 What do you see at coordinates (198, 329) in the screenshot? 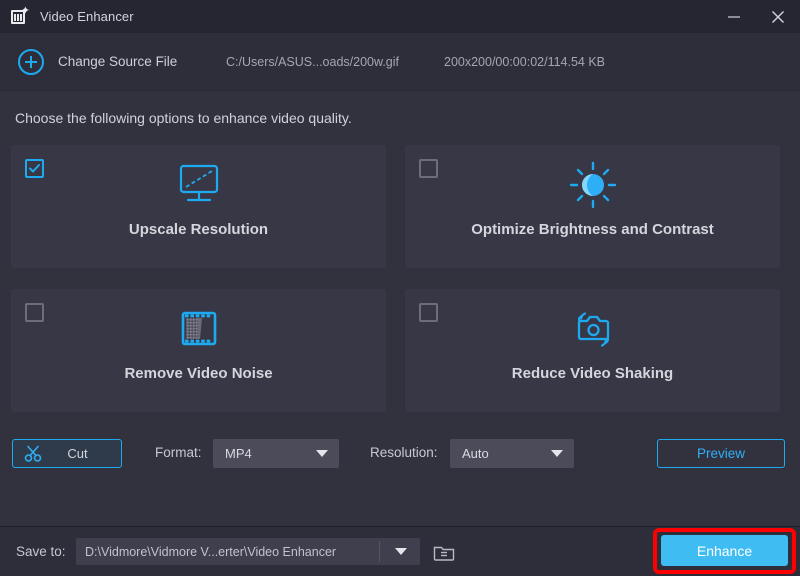
I see `film-strip-noise-icon` at bounding box center [198, 329].